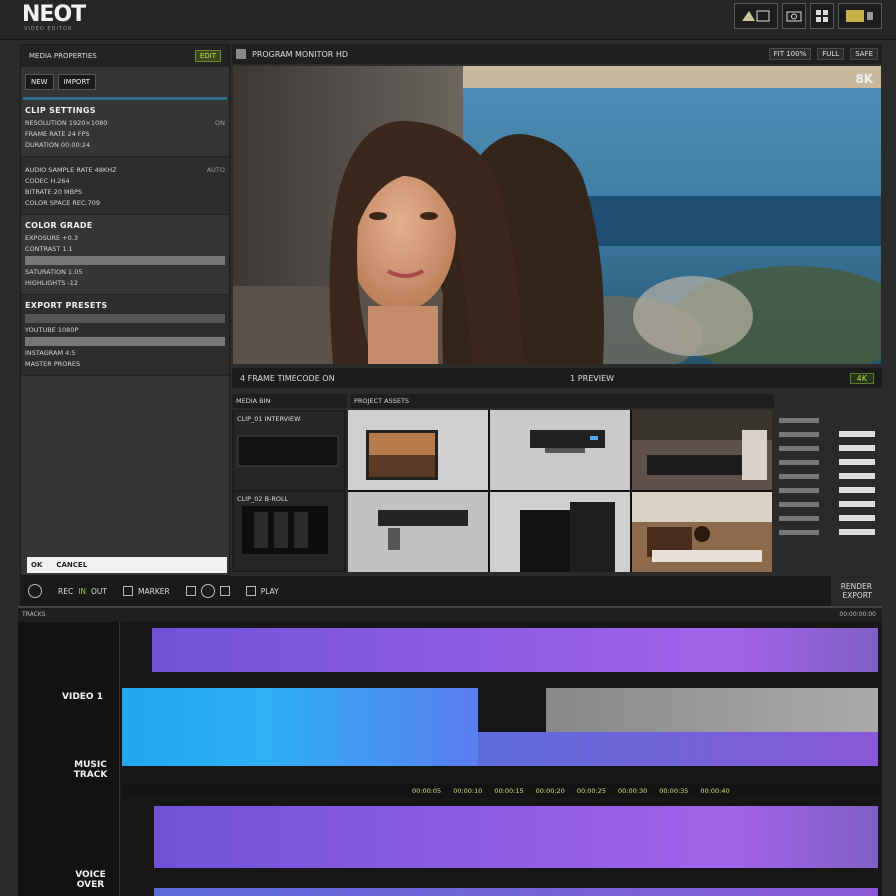  What do you see at coordinates (831, 54) in the screenshot?
I see `full-button: FULL` at bounding box center [831, 54].